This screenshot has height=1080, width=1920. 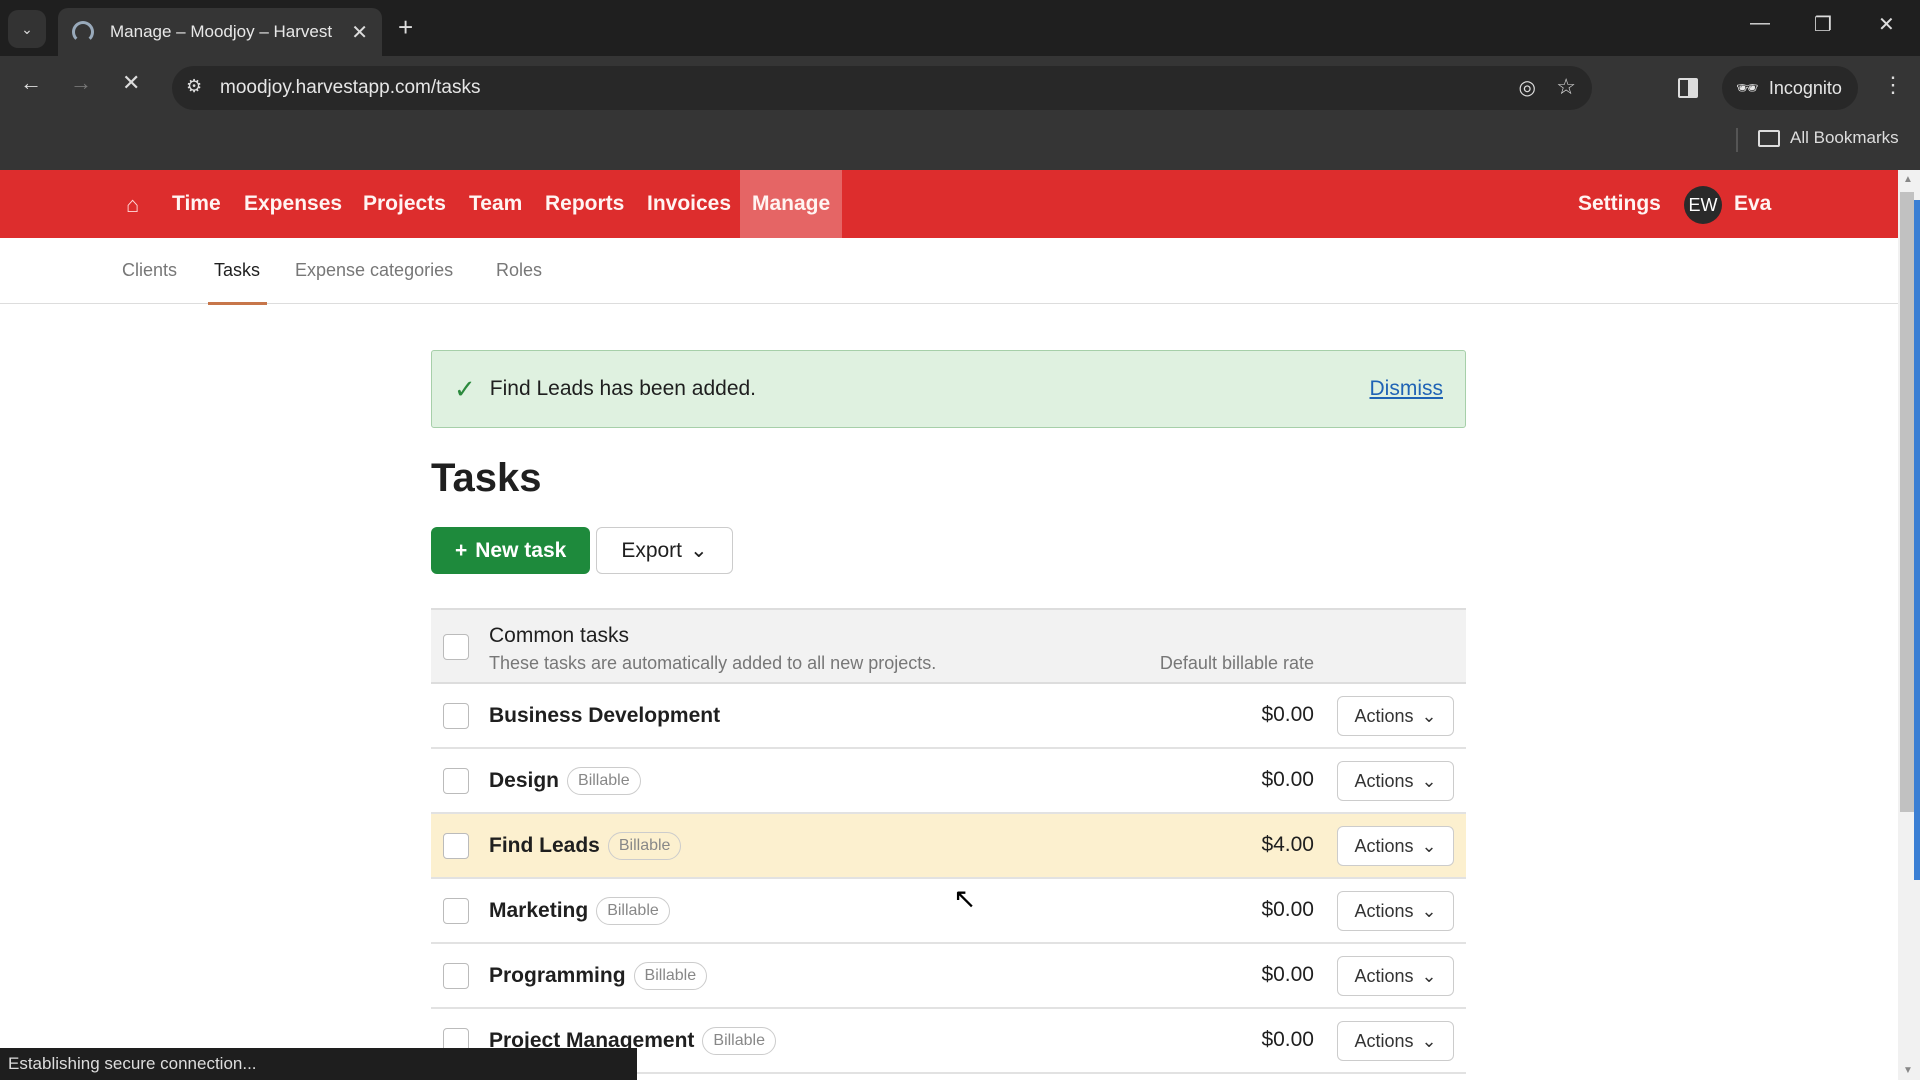 What do you see at coordinates (486, 478) in the screenshot?
I see `page-title: Tasks` at bounding box center [486, 478].